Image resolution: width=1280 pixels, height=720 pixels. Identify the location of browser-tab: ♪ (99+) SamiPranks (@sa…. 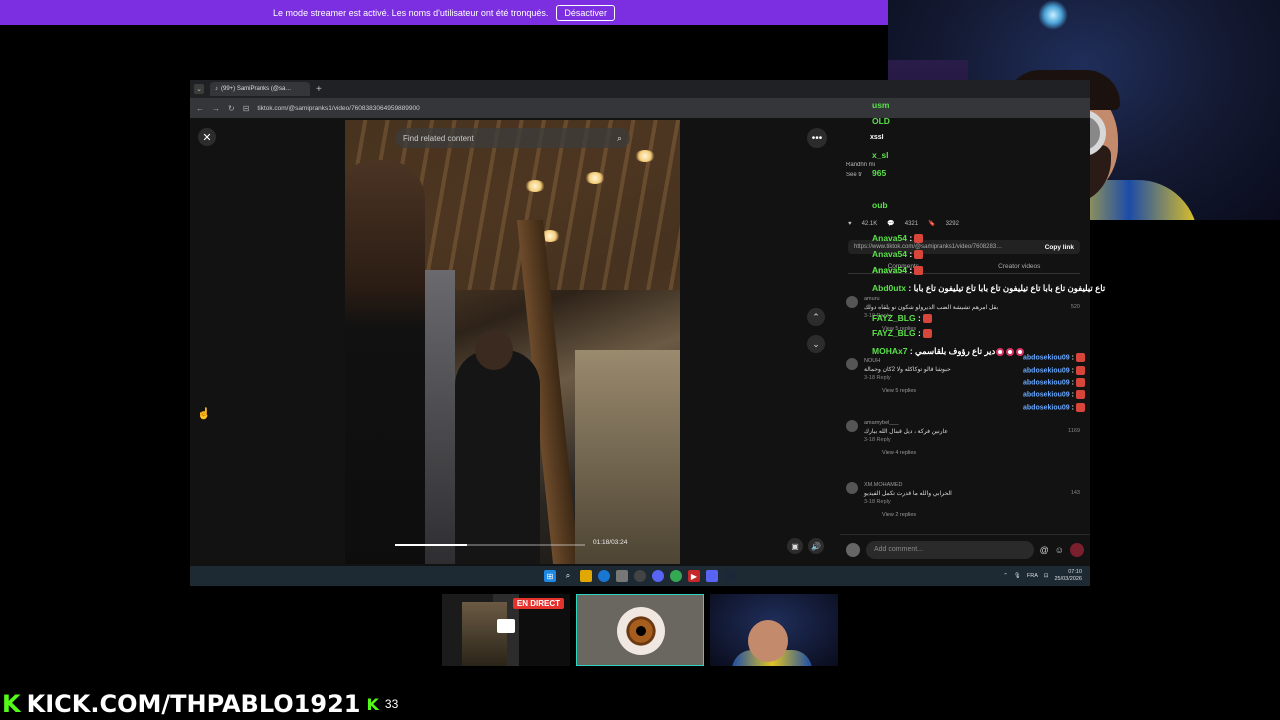
(260, 89).